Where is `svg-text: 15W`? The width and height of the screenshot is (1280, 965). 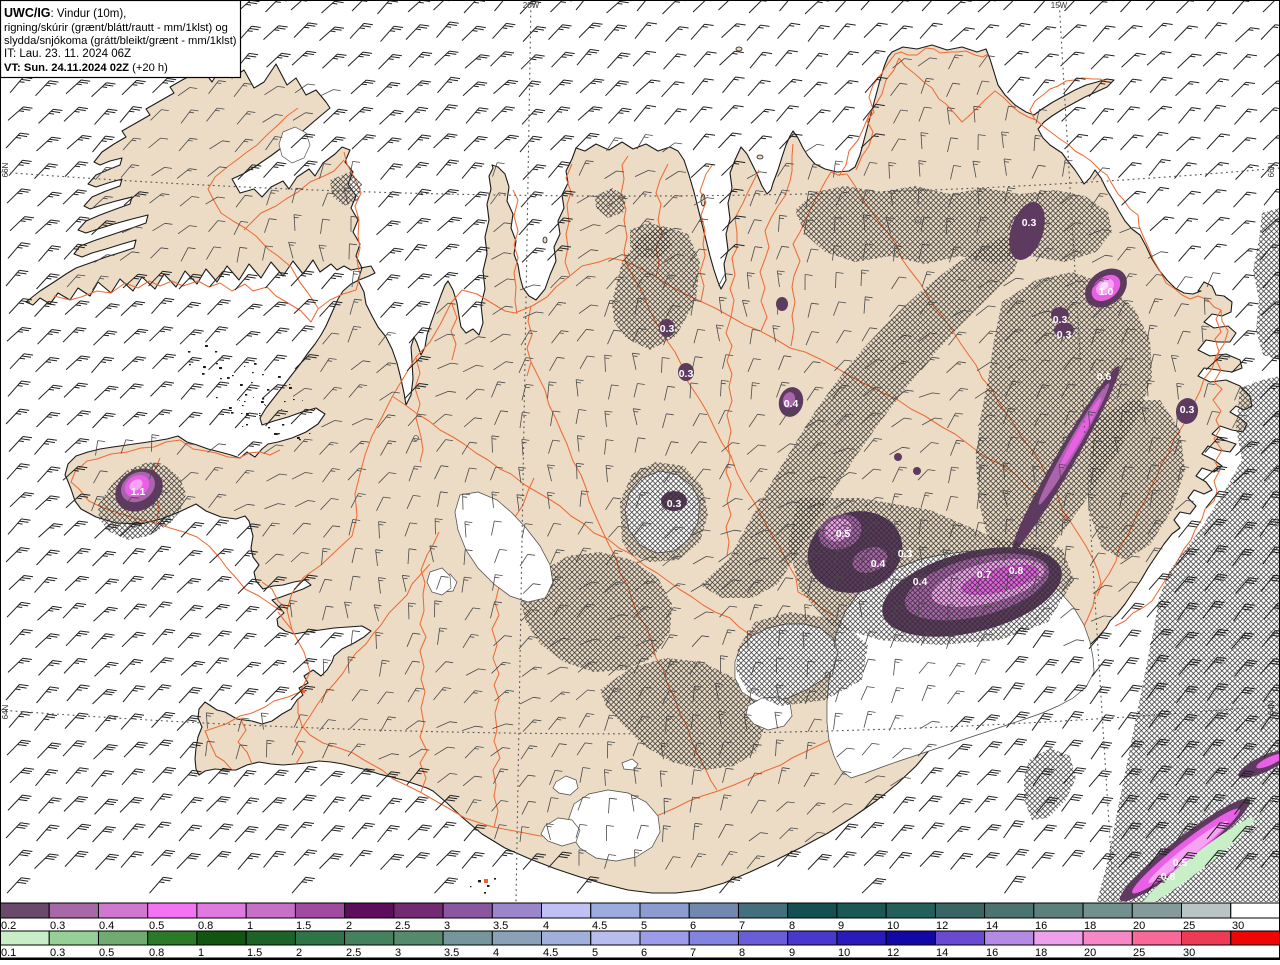
svg-text: 15W is located at coordinates (1059, 5).